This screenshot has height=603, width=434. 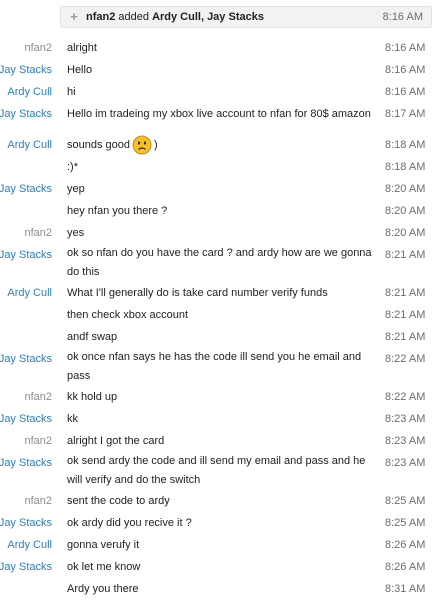 What do you see at coordinates (82, 48) in the screenshot?
I see `message-text-main: alright` at bounding box center [82, 48].